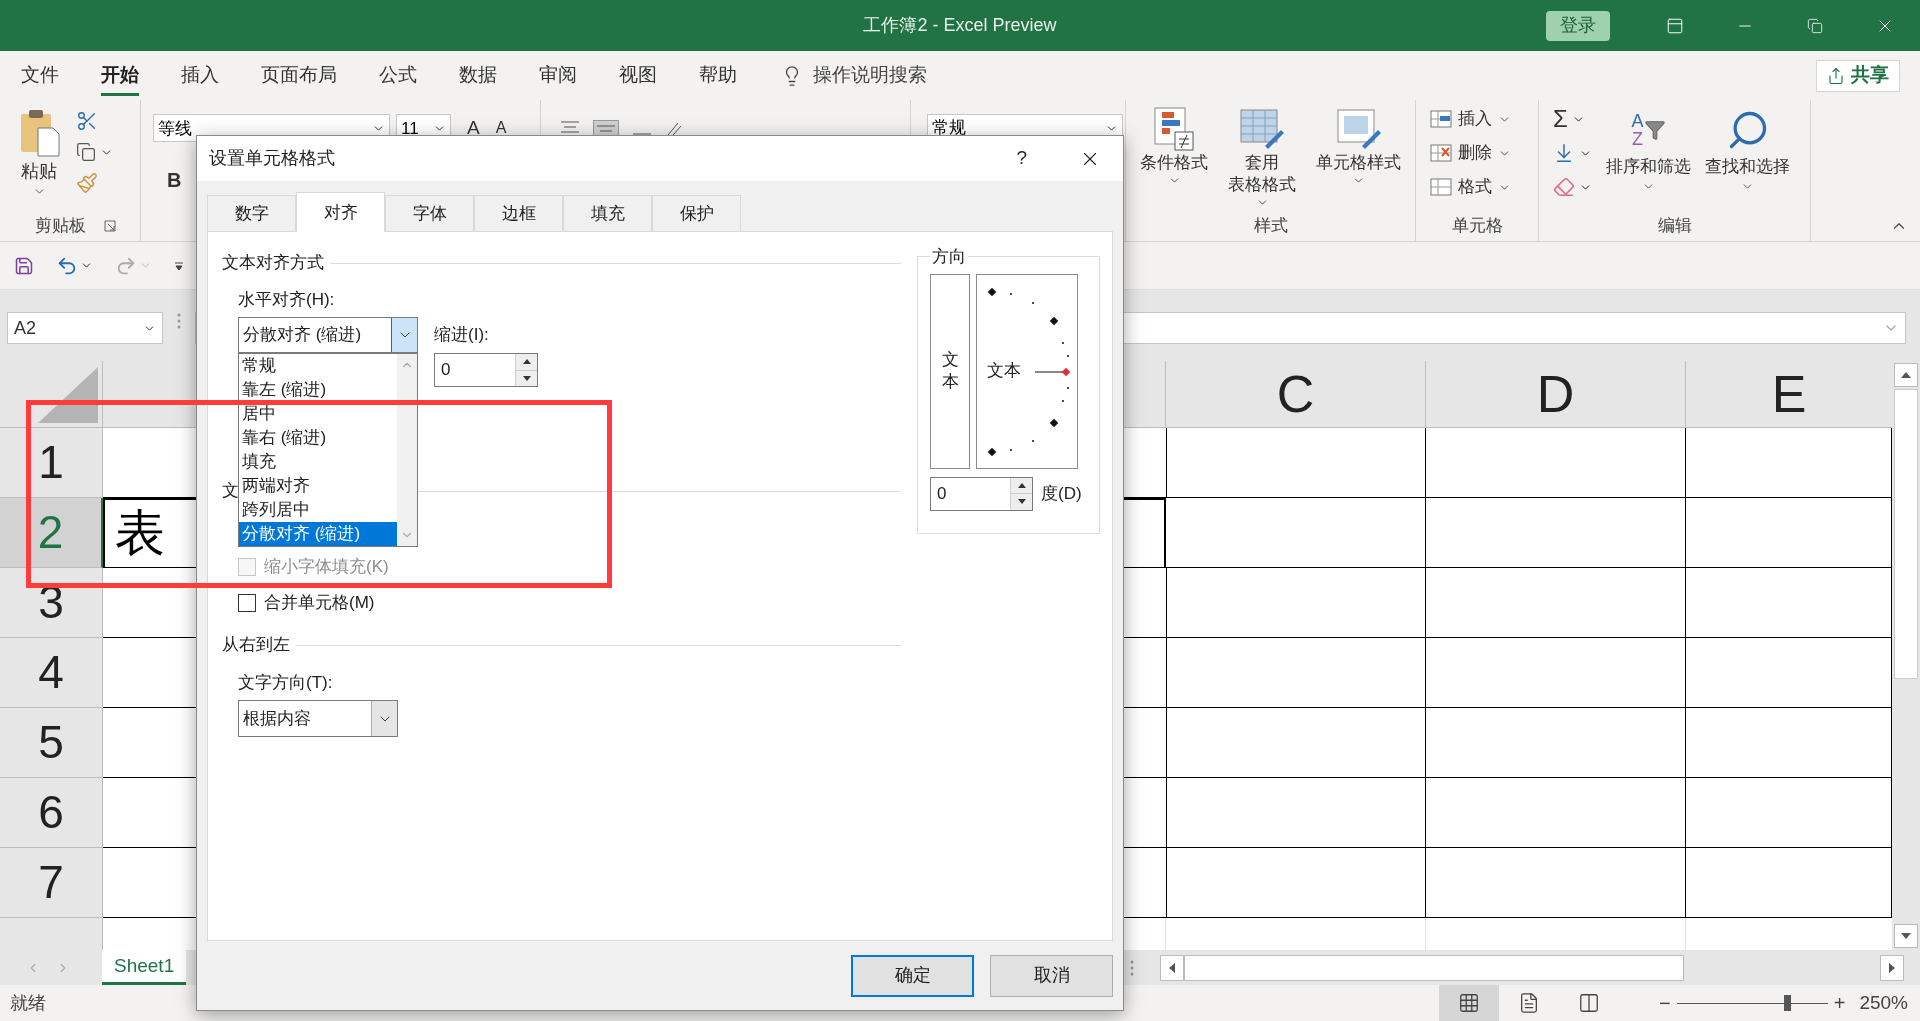  I want to click on tell-me-search: 操作说明搜索, so click(870, 75).